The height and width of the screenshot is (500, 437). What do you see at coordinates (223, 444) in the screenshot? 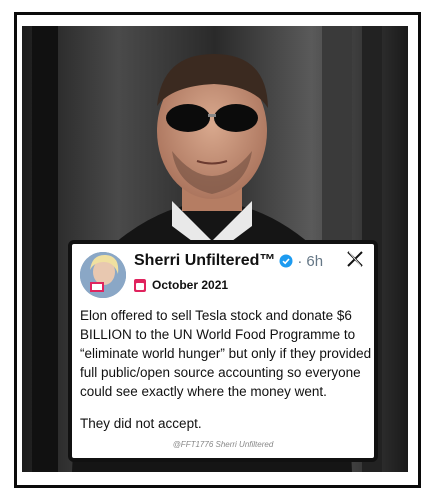
I see `watermark-credit: @FFT1776 Sherri Unfiltered` at bounding box center [223, 444].